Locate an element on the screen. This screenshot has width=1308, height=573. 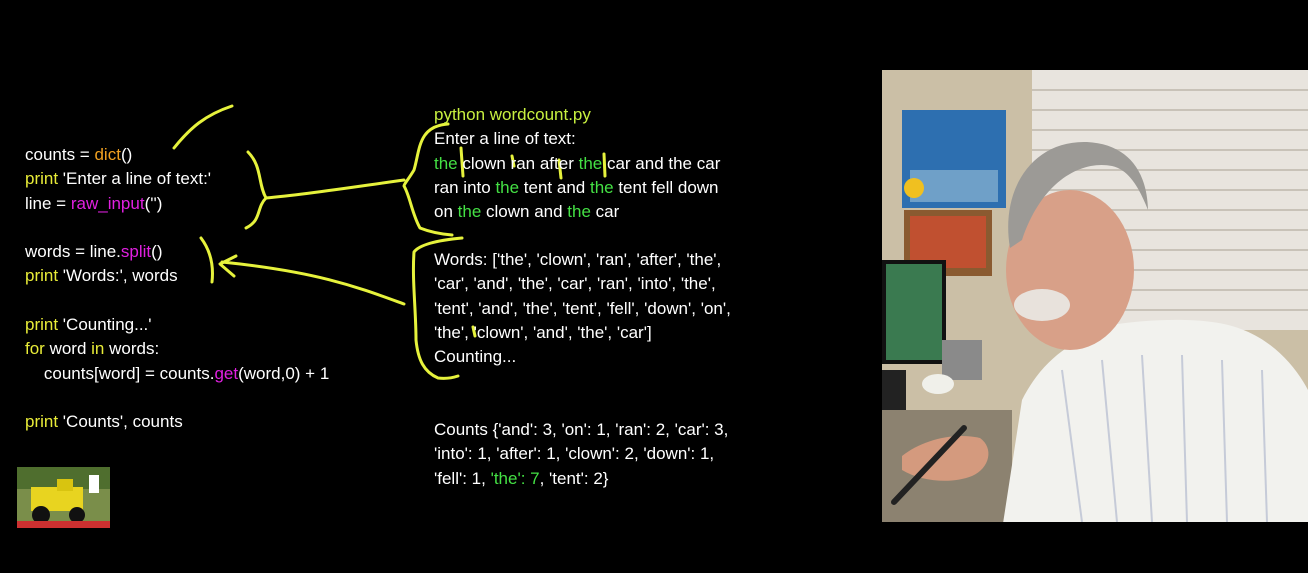
terminal-line: 'fell': 1, 'the': 7, 'tent': 2} is located at coordinates (581, 479).